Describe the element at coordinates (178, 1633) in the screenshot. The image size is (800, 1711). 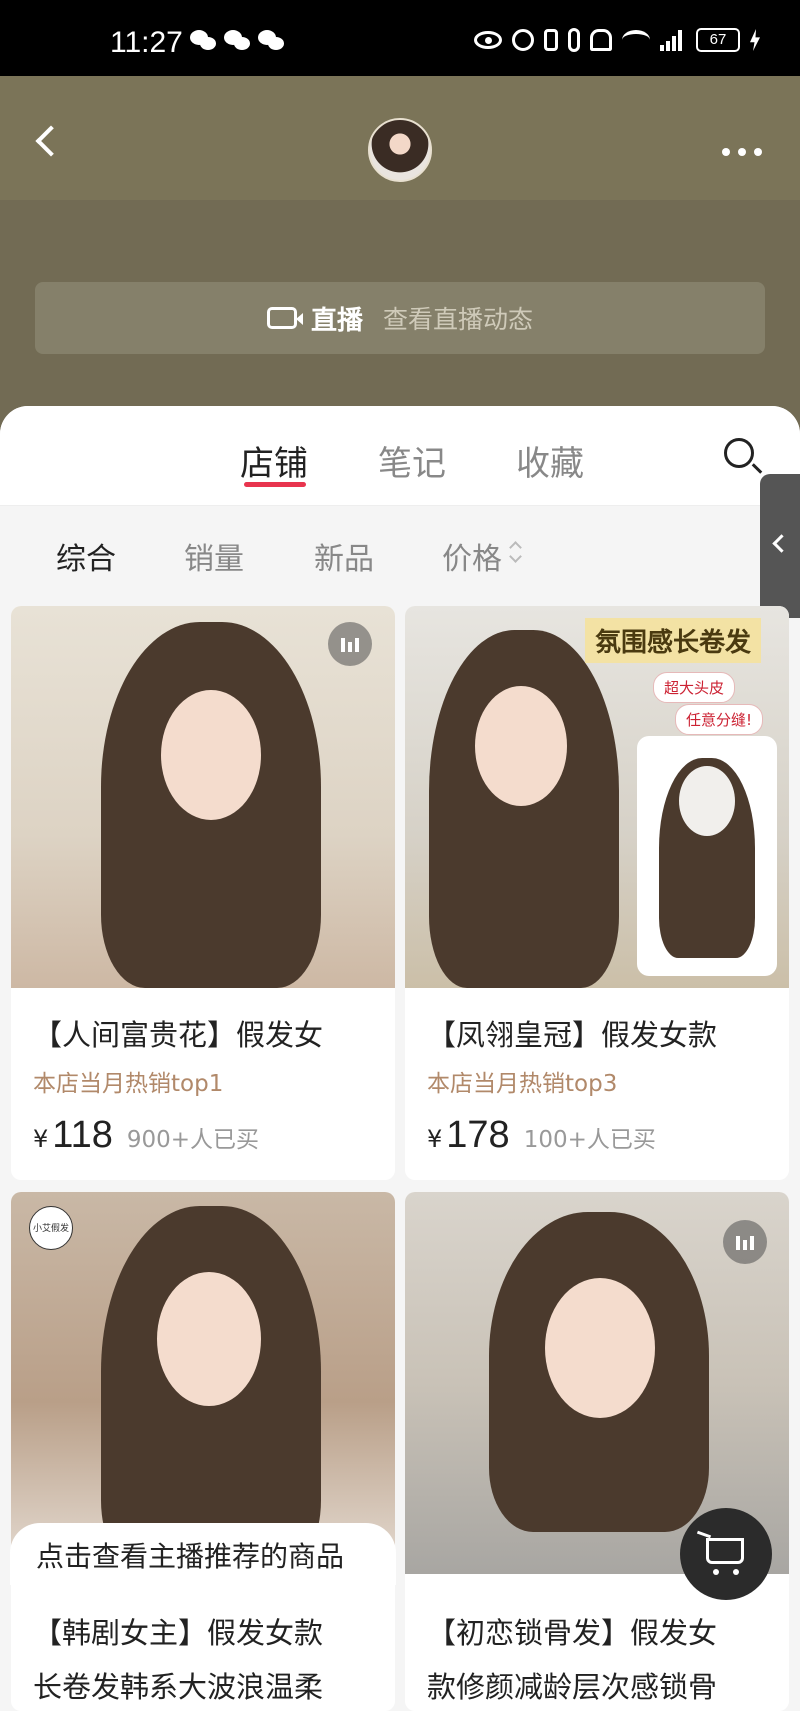
I see `product-title: 【韩剧女主】假发女款` at that location.